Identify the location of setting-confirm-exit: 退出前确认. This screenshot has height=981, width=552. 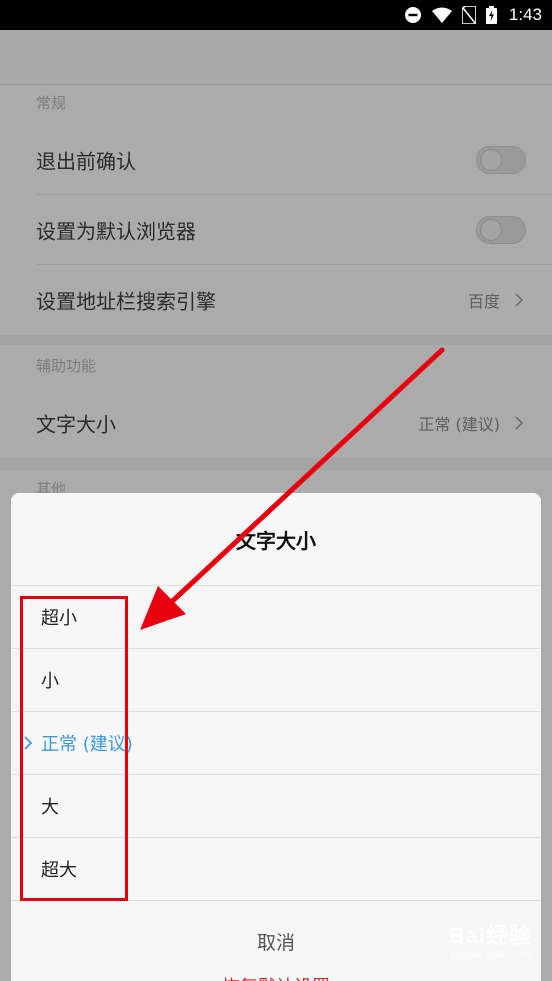
(276, 160).